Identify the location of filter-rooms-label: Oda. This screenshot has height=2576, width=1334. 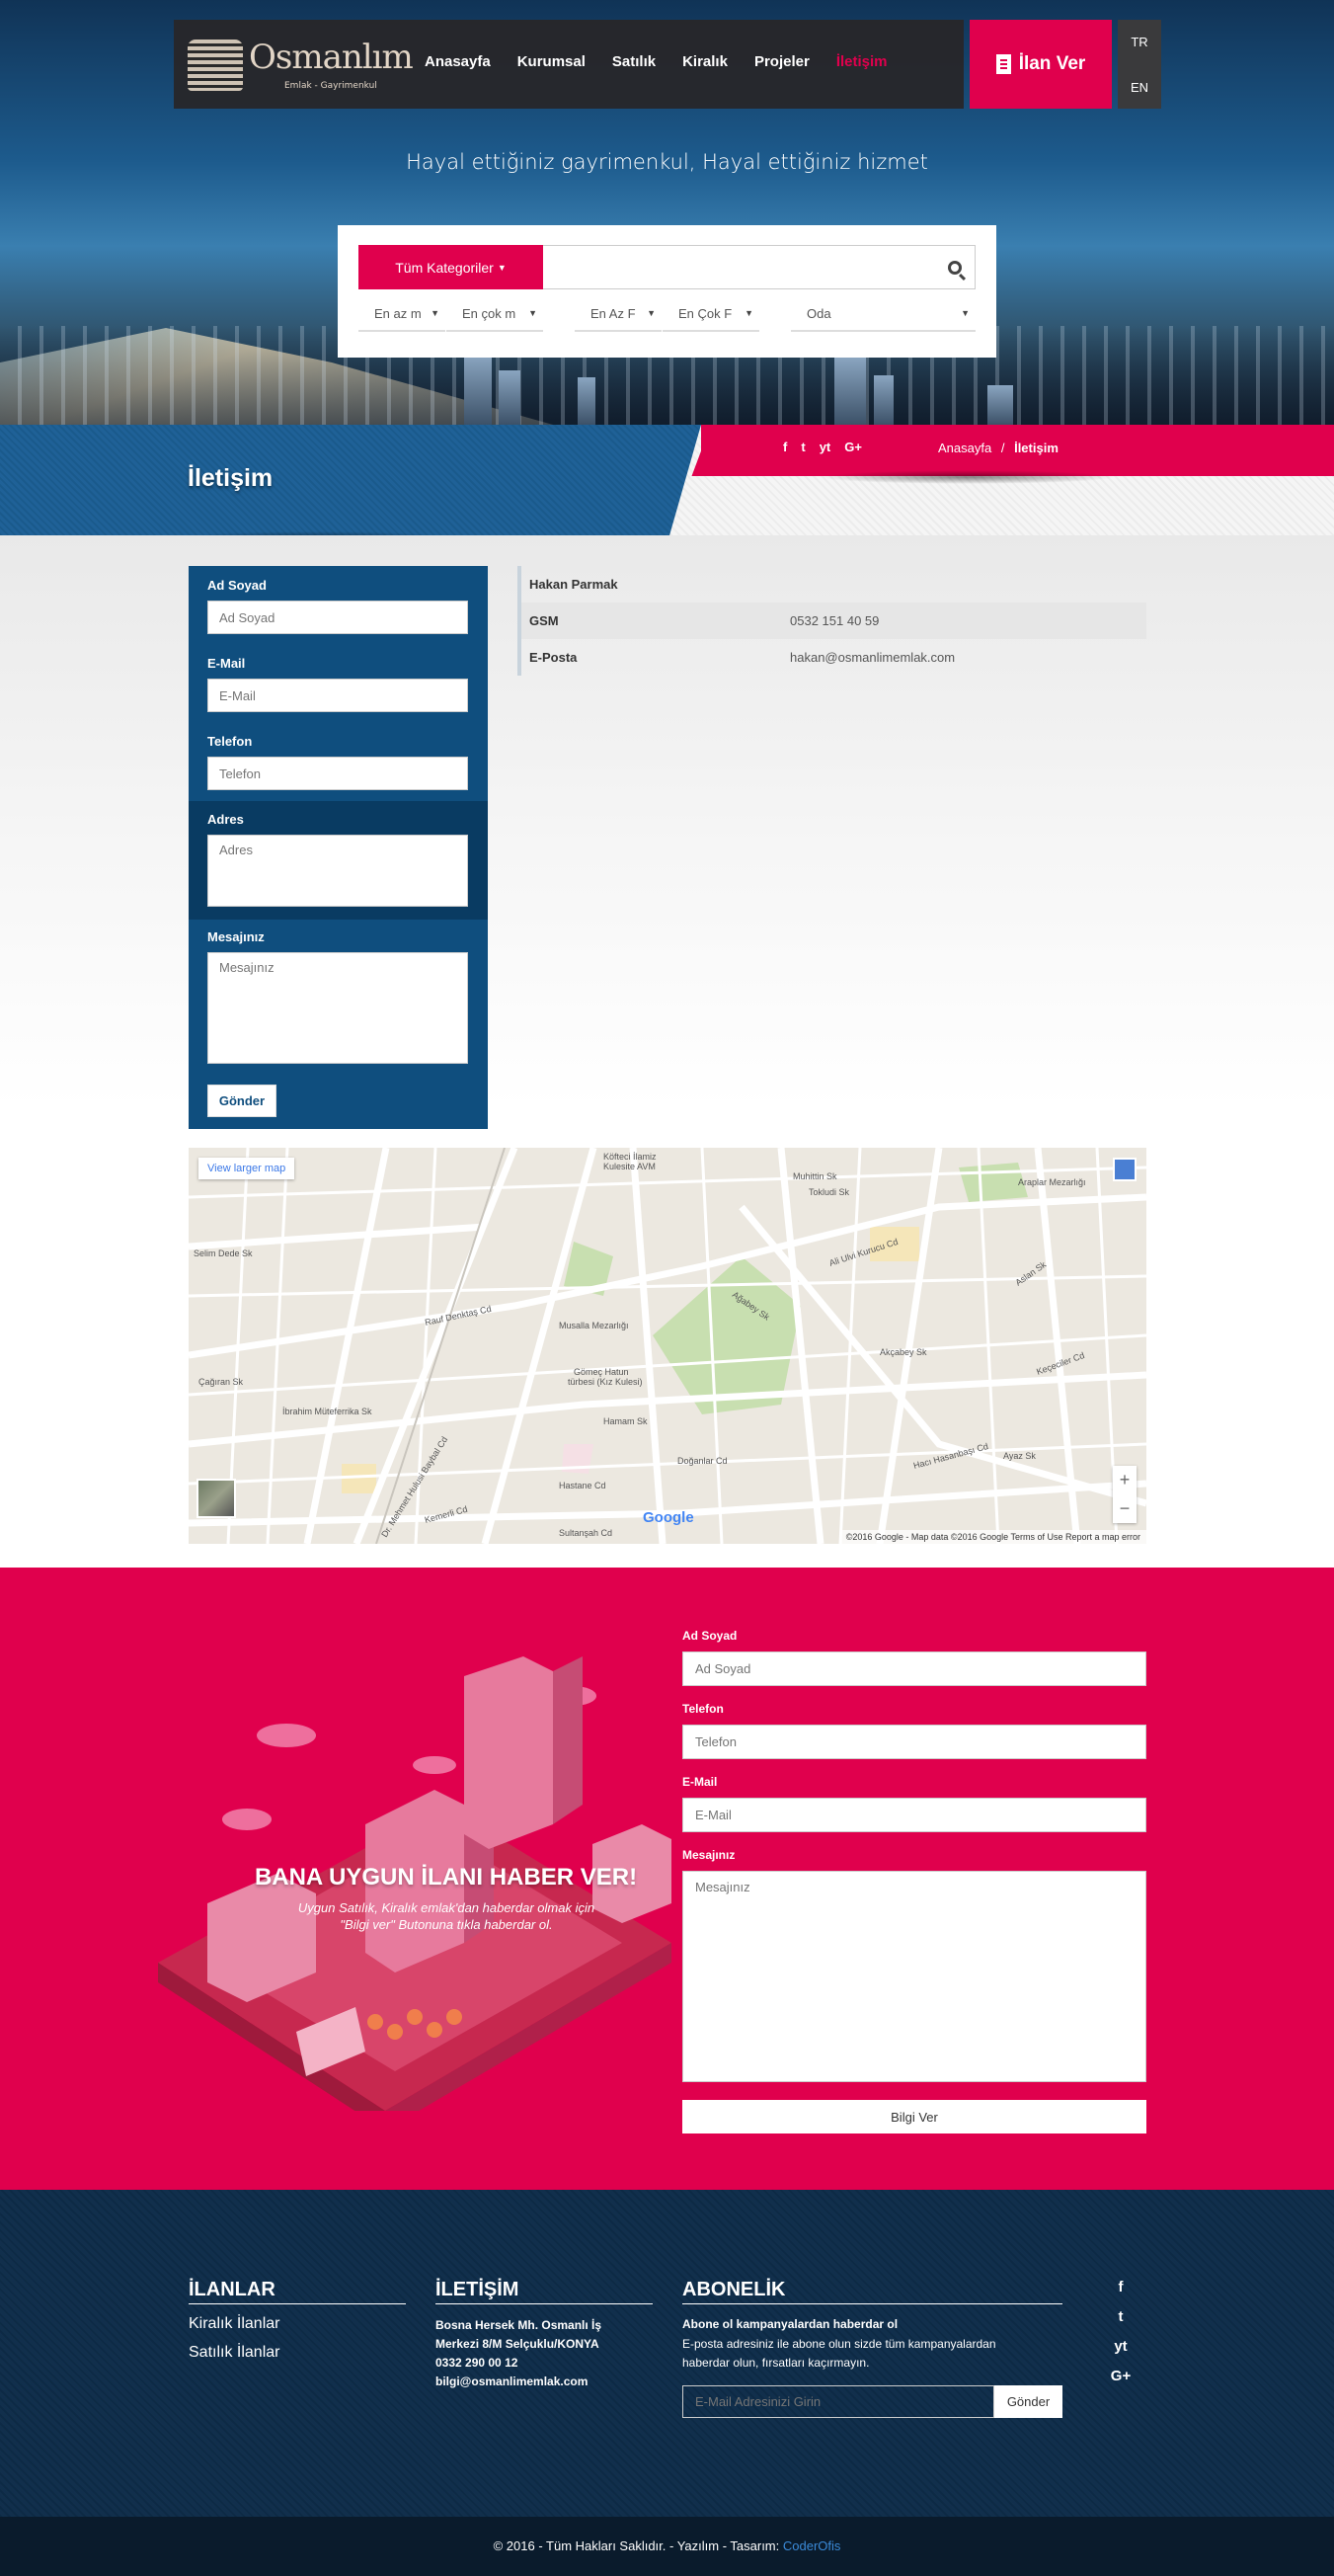
(819, 313).